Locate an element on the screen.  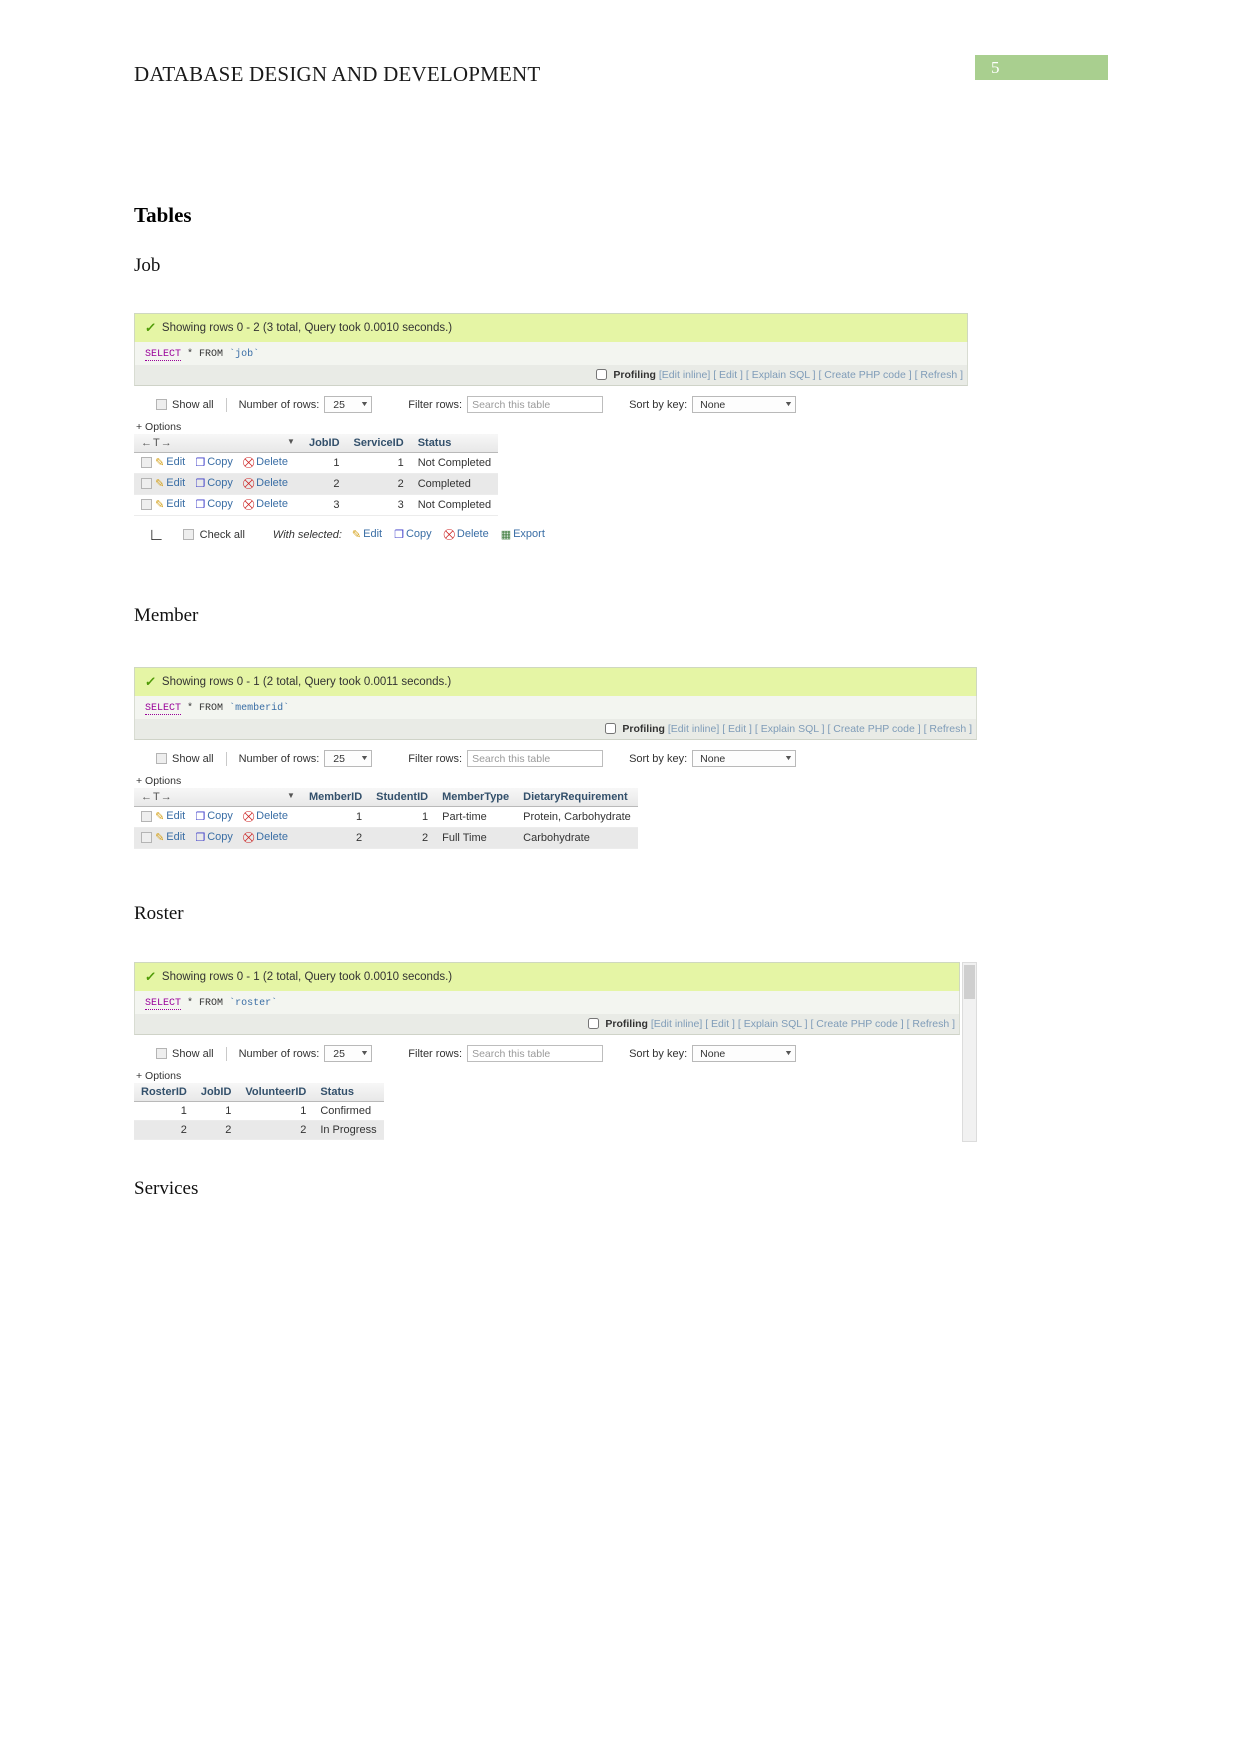
controls-divider is located at coordinates (226, 404).